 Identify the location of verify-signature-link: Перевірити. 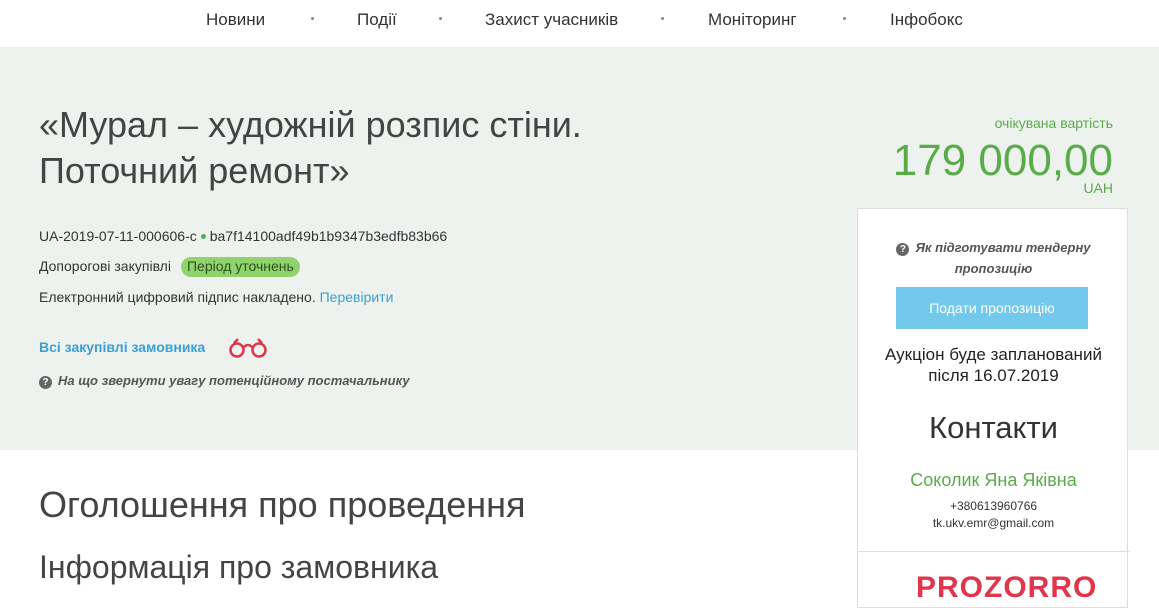
(357, 297).